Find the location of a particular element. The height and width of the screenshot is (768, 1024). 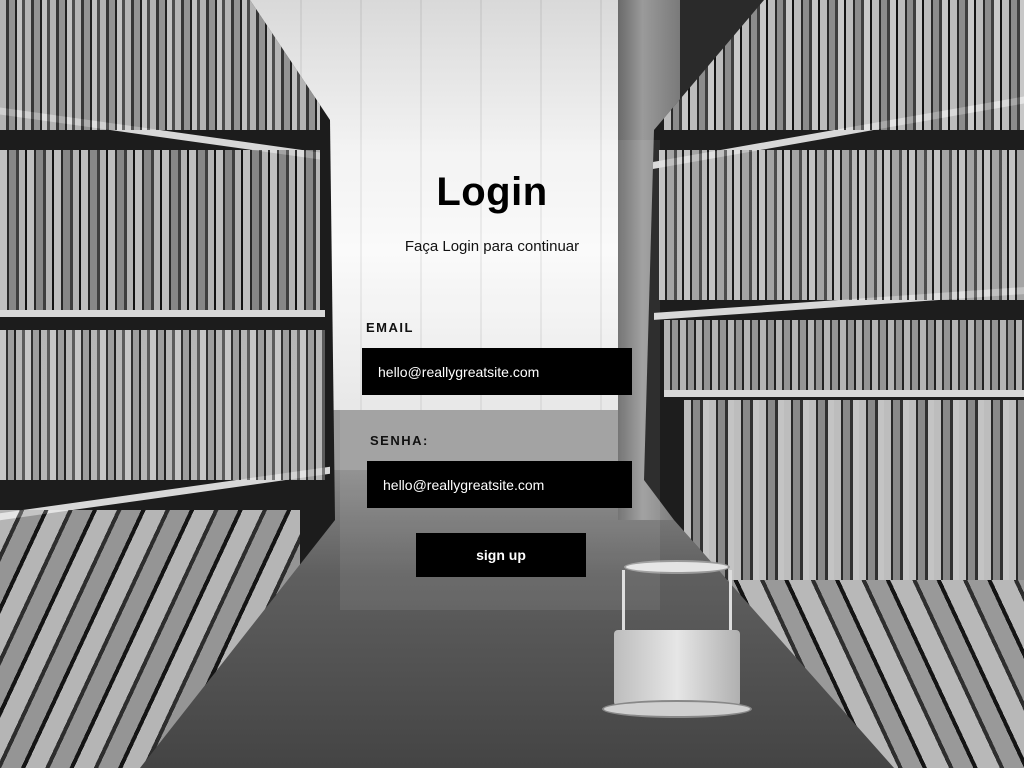

email-field is located at coordinates (497, 371).